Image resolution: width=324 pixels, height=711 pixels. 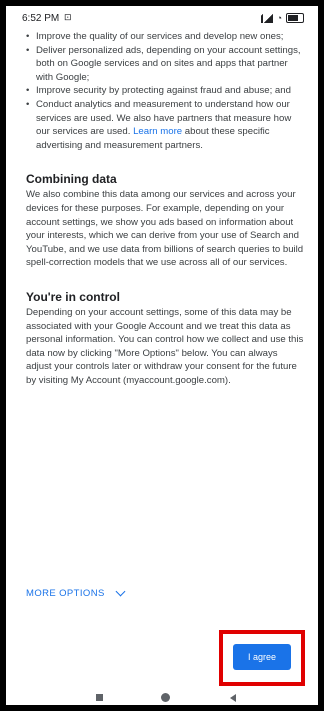 What do you see at coordinates (120, 591) in the screenshot?
I see `chevron-down-icon` at bounding box center [120, 591].